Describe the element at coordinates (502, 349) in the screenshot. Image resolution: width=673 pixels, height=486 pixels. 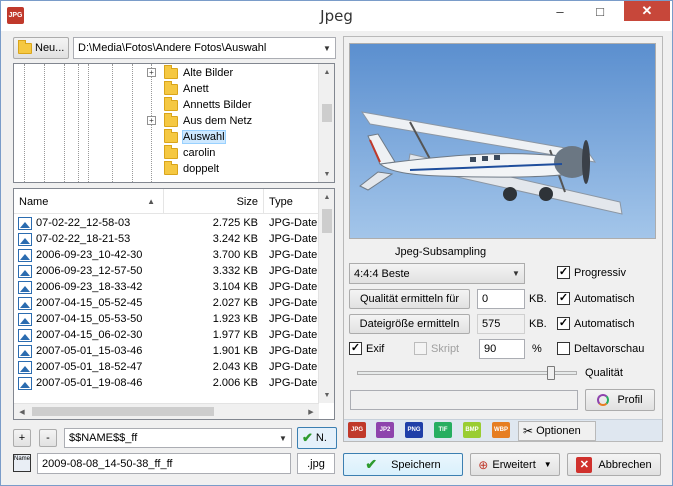
I see `quality-percent-input: 90` at that location.